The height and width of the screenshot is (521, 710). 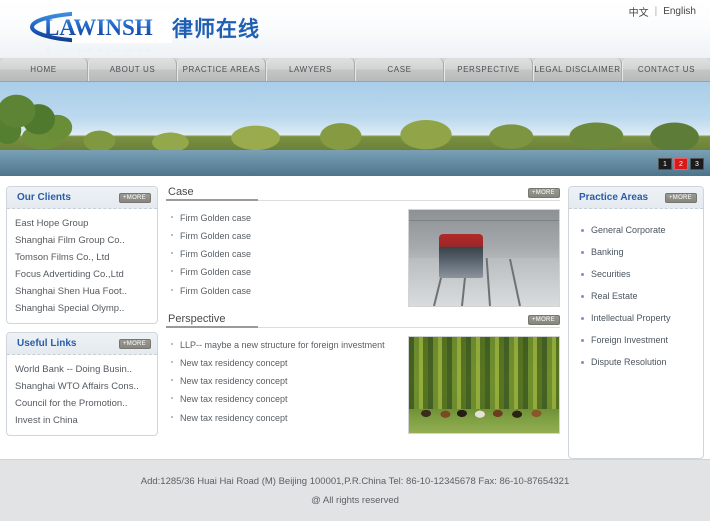 I want to click on perspective-section-title: Perspective, so click(x=197, y=319).